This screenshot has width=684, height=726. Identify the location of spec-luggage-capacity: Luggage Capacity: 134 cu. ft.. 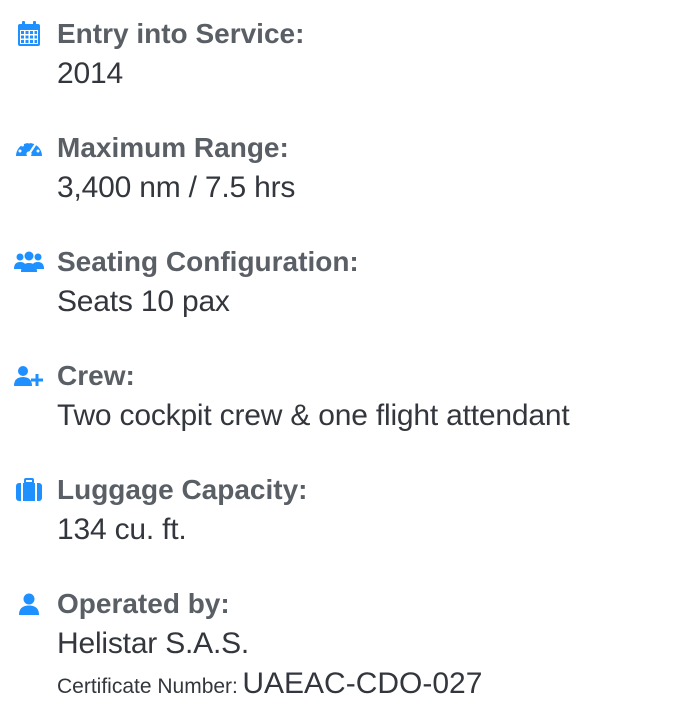
(153, 510).